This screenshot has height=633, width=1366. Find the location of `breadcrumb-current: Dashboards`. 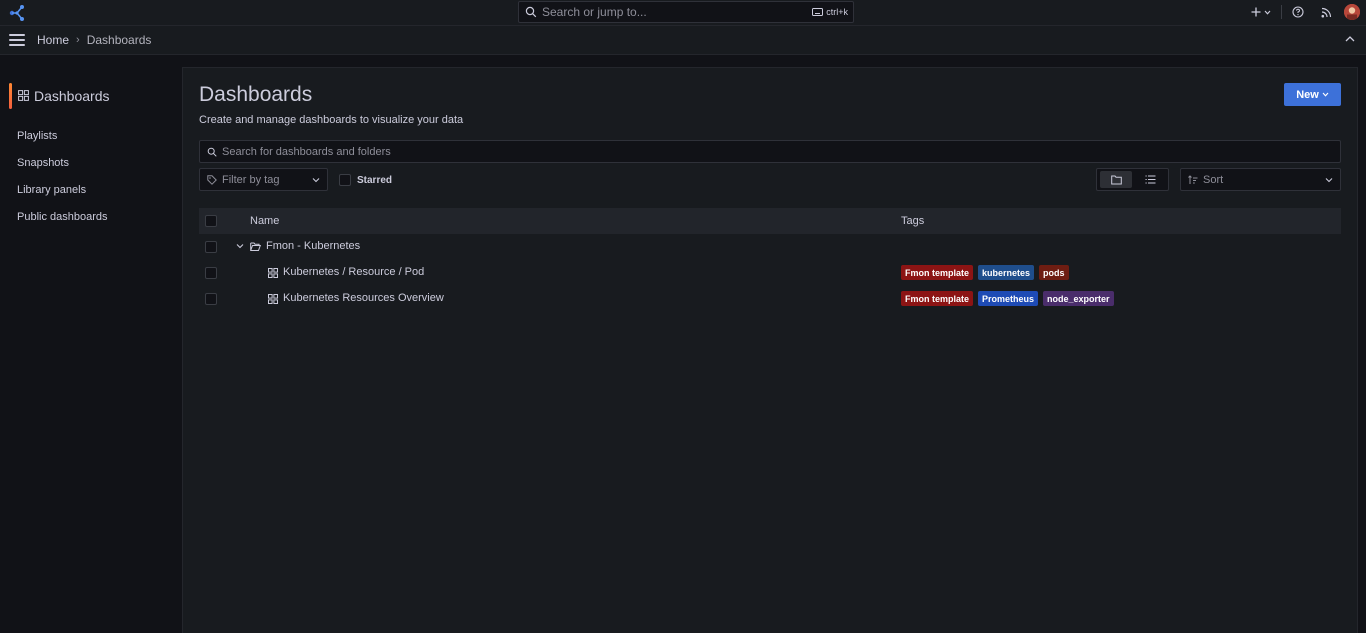

breadcrumb-current: Dashboards is located at coordinates (119, 40).